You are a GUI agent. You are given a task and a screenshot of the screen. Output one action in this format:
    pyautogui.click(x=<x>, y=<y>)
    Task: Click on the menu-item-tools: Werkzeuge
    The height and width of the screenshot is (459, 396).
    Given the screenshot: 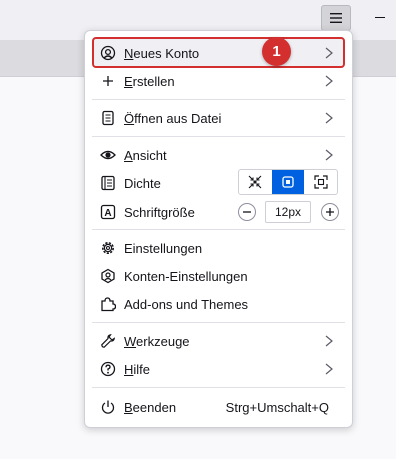 What is the action you would take?
    pyautogui.click(x=218, y=341)
    